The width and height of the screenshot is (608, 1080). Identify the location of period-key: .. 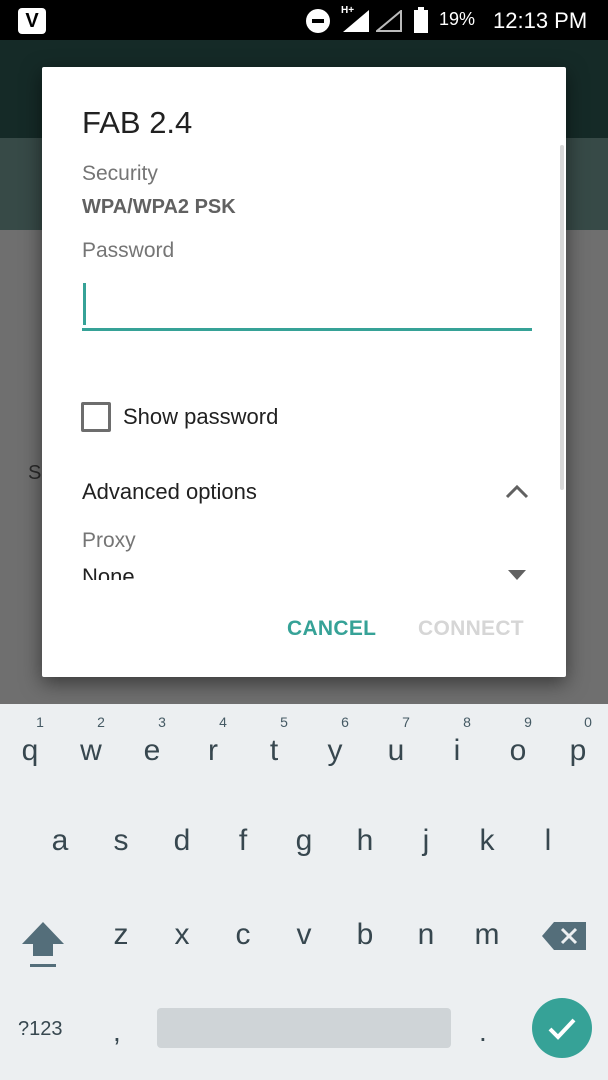
(483, 1032).